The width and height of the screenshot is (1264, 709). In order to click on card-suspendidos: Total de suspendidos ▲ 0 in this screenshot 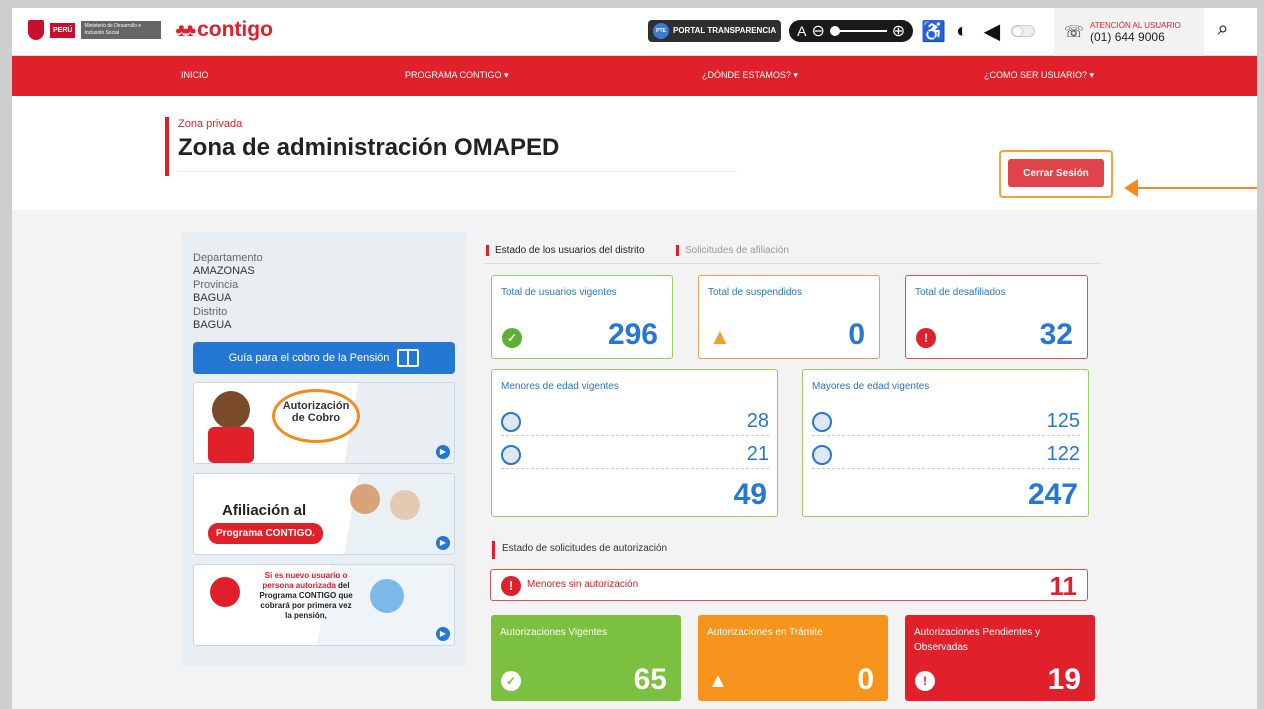, I will do `click(789, 317)`.